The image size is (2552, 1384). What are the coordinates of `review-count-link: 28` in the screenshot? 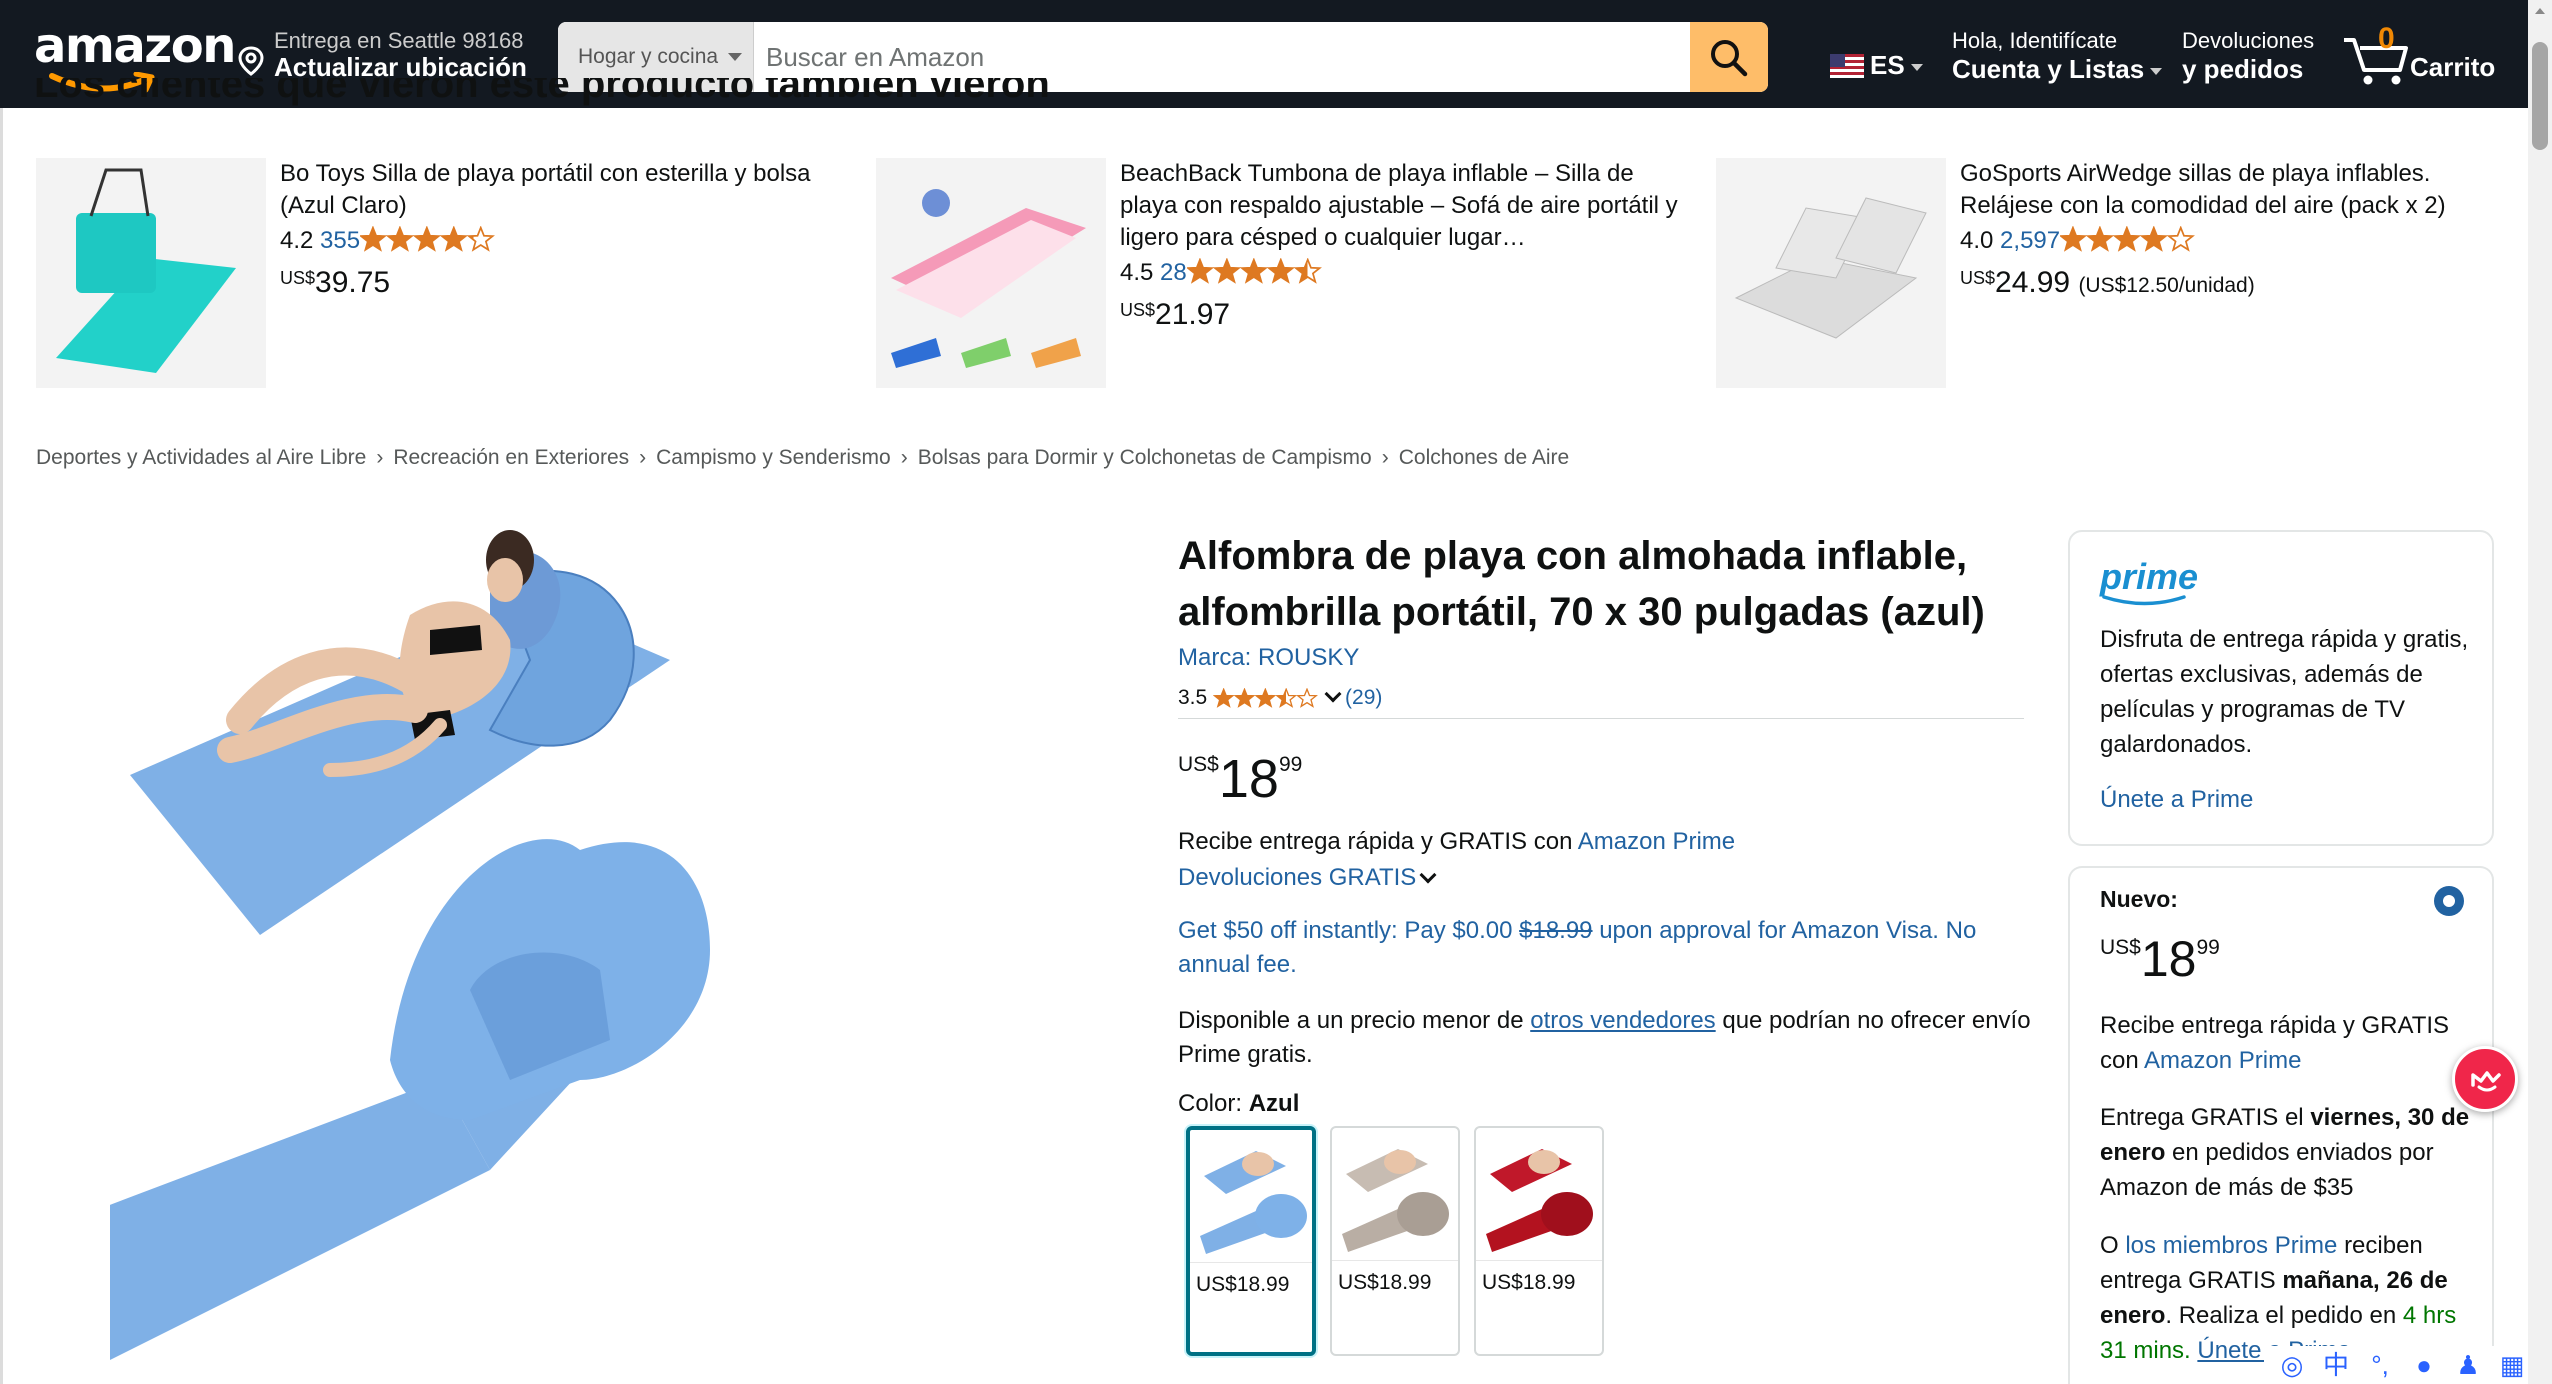 It's located at (1173, 272).